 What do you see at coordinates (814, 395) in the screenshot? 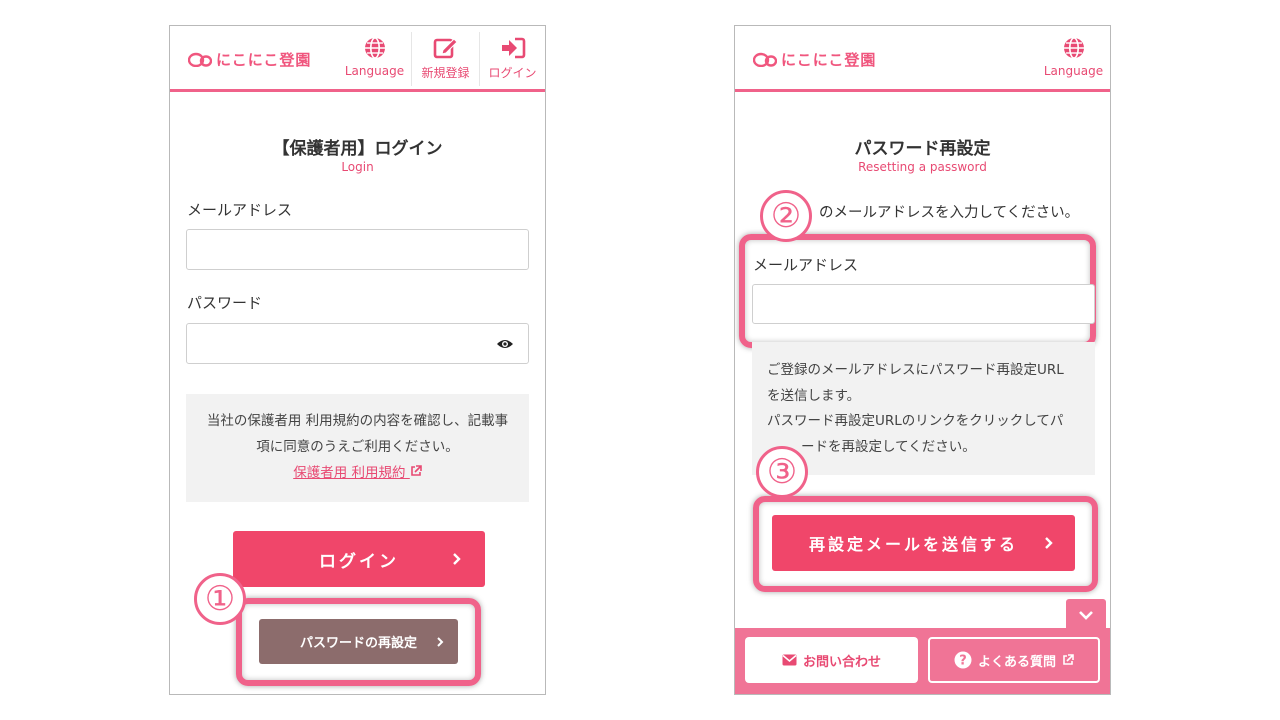
I see `info-line2: を送信します。` at bounding box center [814, 395].